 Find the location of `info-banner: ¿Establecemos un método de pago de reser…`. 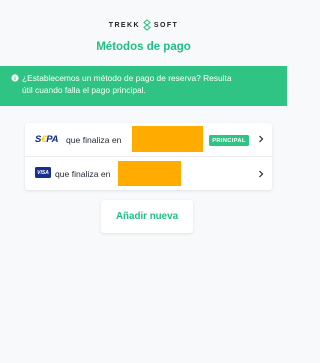

info-banner: ¿Establecemos un método de pago de reser… is located at coordinates (143, 86).